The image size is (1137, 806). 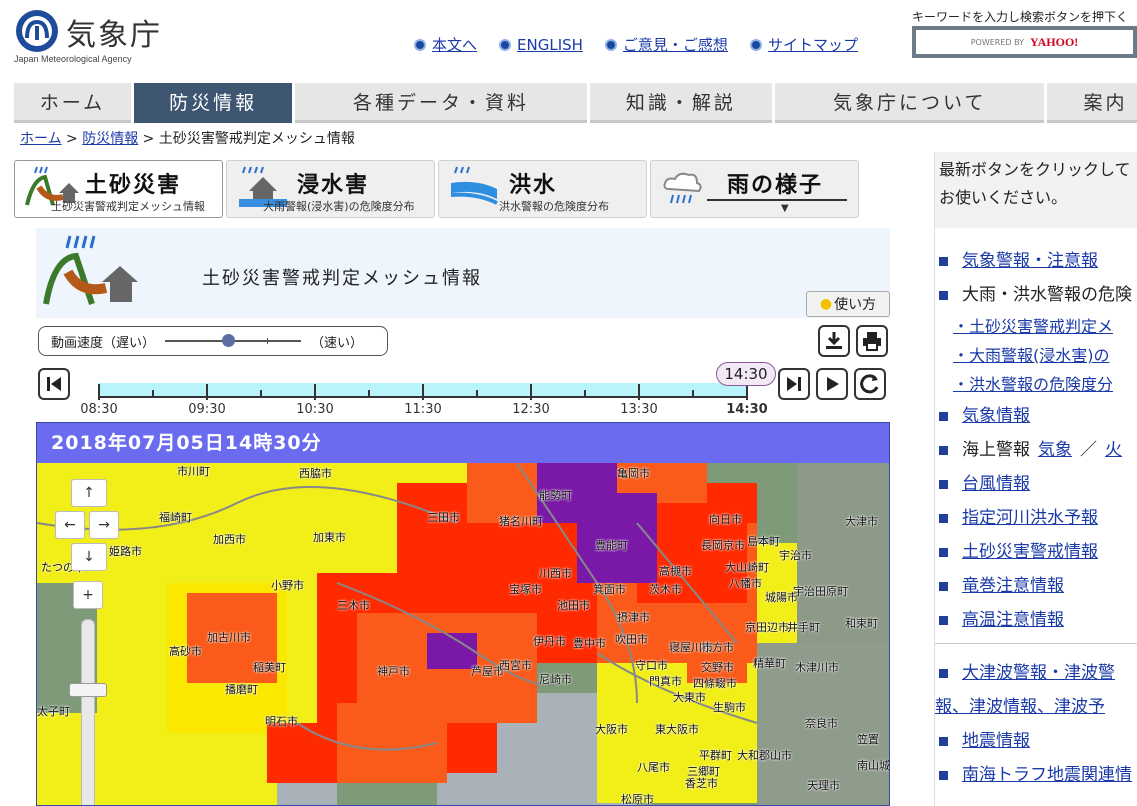 What do you see at coordinates (1036, 741) in the screenshot?
I see `sidebar-item: 地震情報` at bounding box center [1036, 741].